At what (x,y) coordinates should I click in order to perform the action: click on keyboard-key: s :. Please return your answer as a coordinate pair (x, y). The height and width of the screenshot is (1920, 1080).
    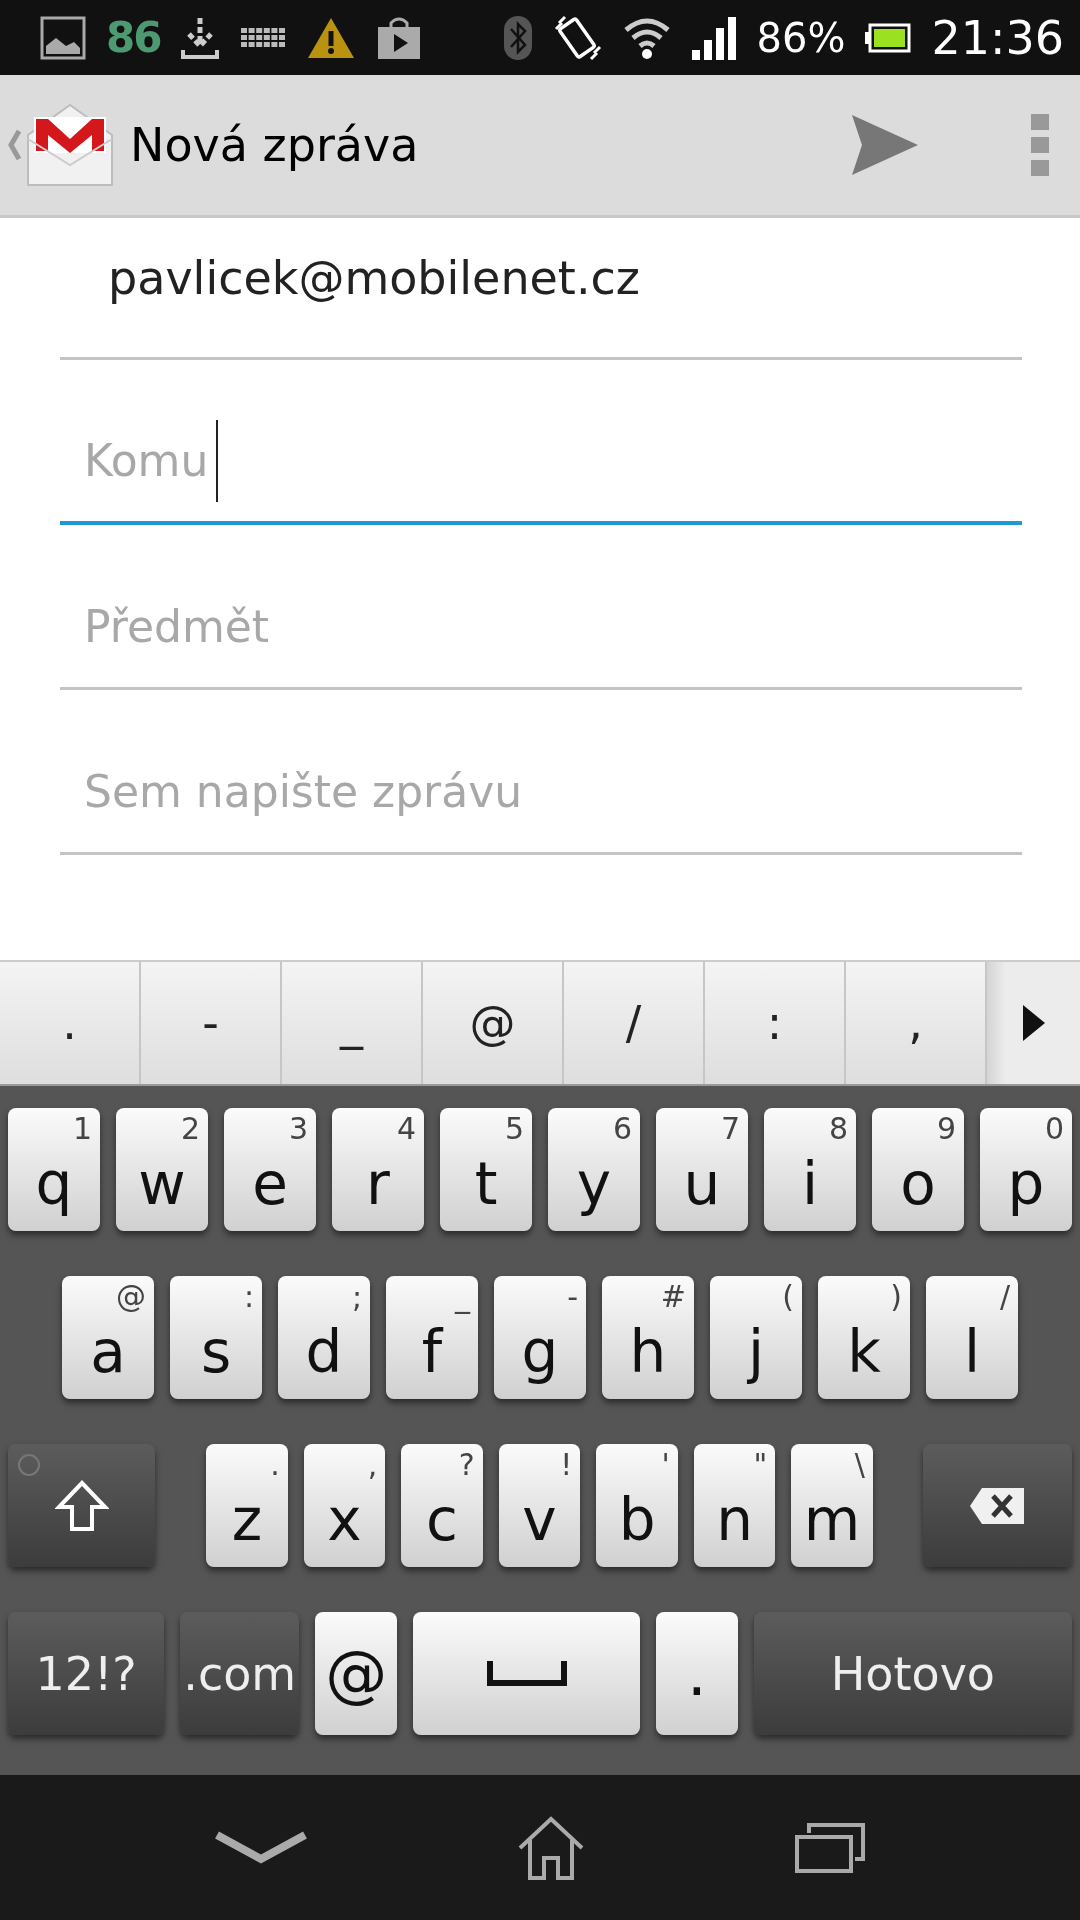
    Looking at the image, I should click on (216, 1337).